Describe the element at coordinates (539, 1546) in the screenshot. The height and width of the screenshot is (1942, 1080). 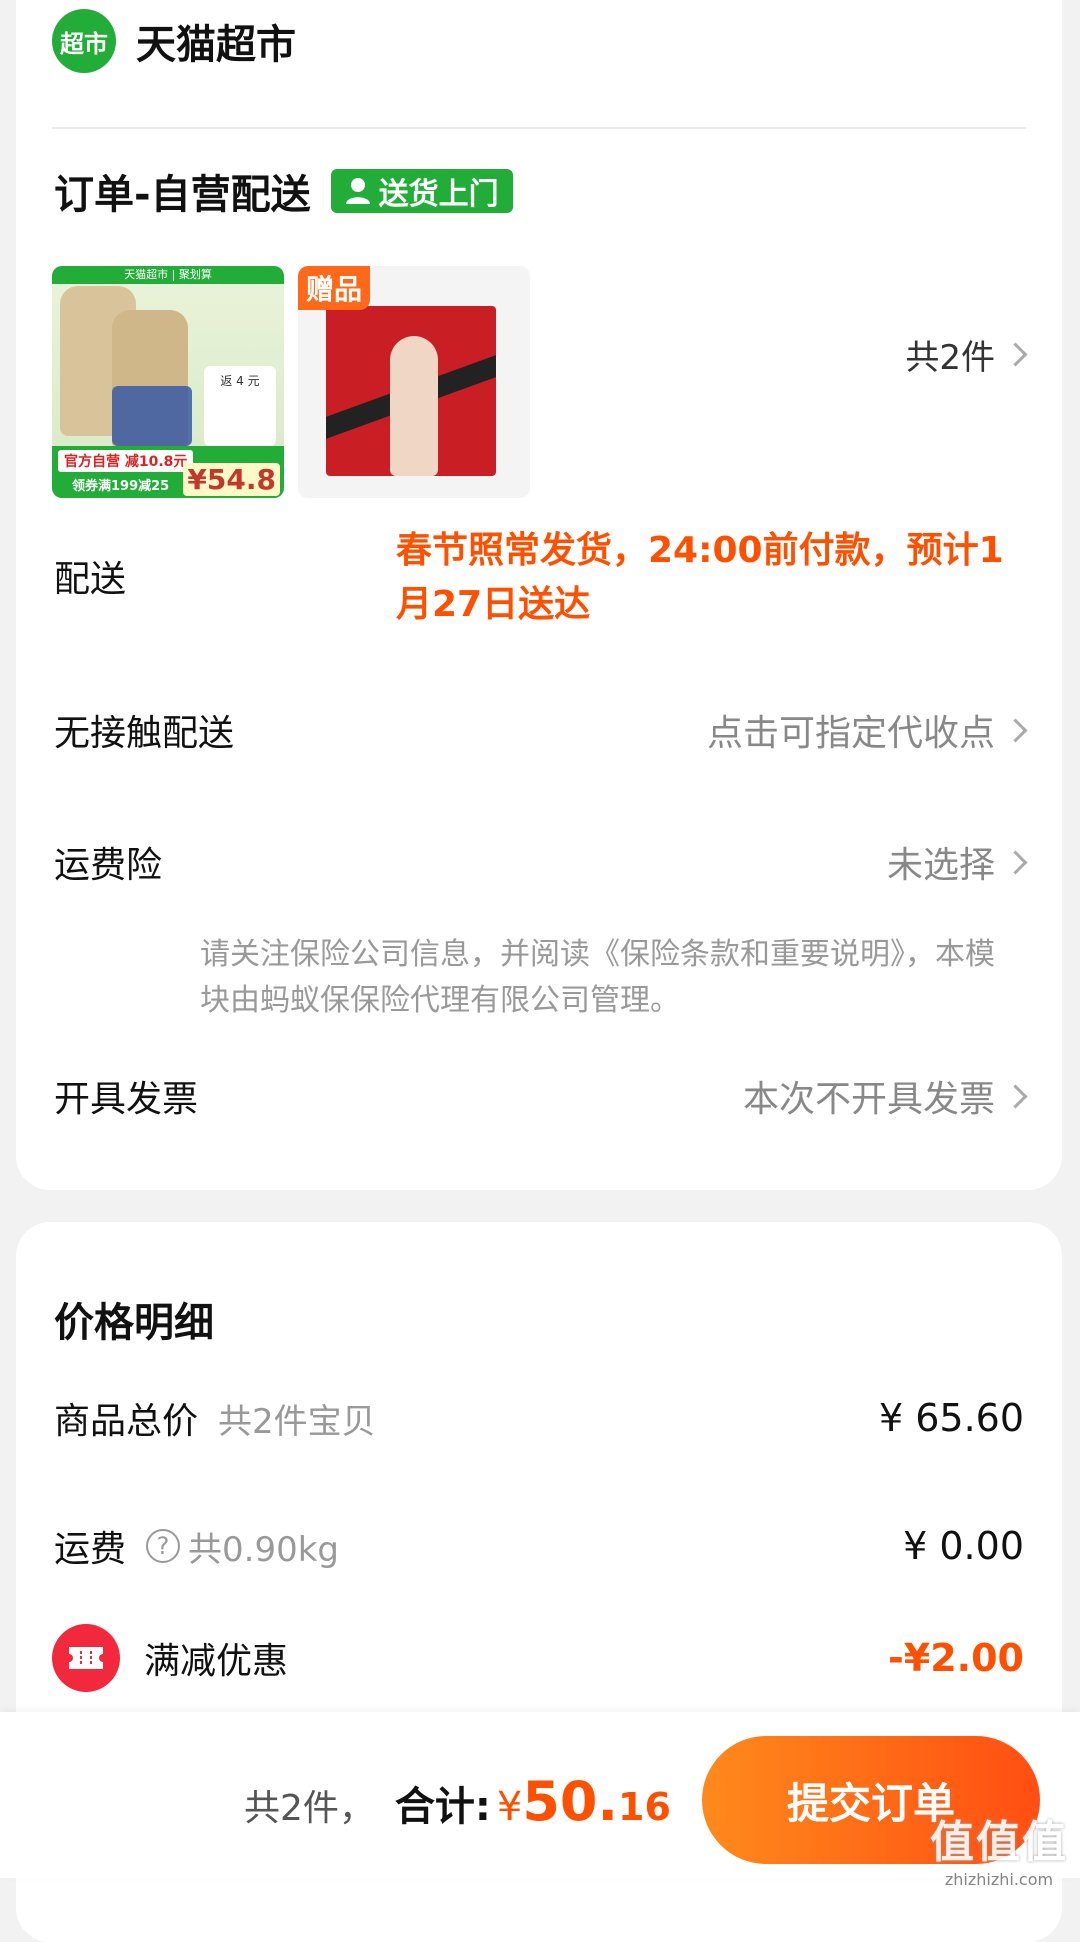
I see `shipping-fee-row: 运费 ? 共0.90kg ¥ 0.00` at that location.